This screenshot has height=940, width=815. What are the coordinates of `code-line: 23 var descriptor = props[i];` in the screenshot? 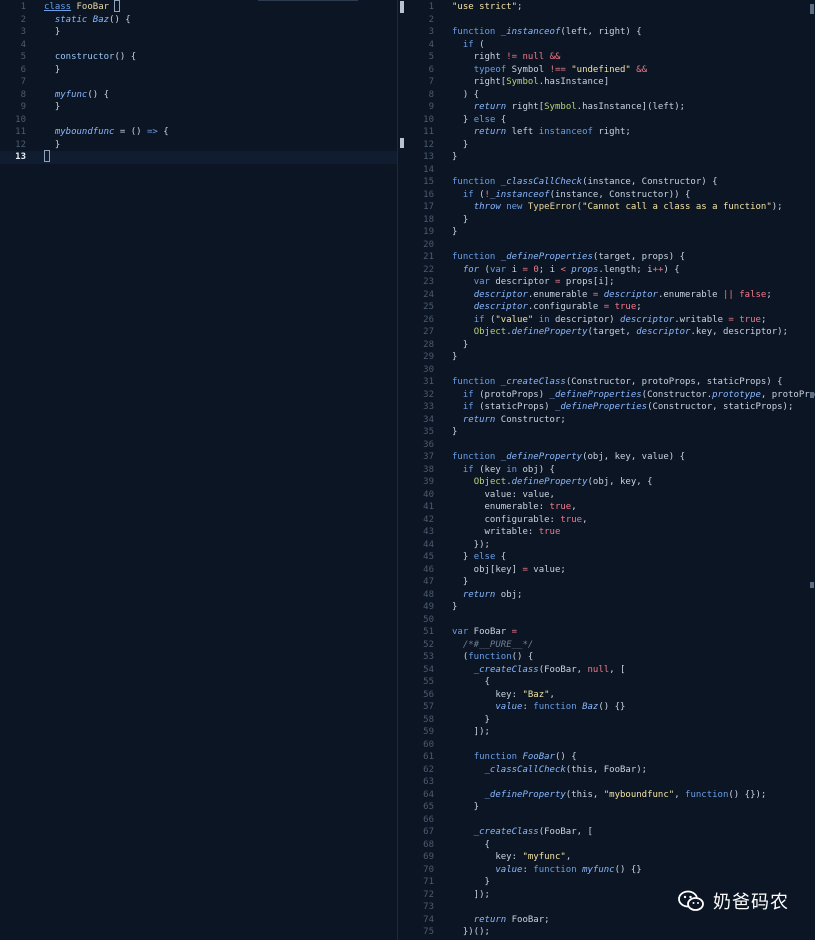 It's located at (606, 282).